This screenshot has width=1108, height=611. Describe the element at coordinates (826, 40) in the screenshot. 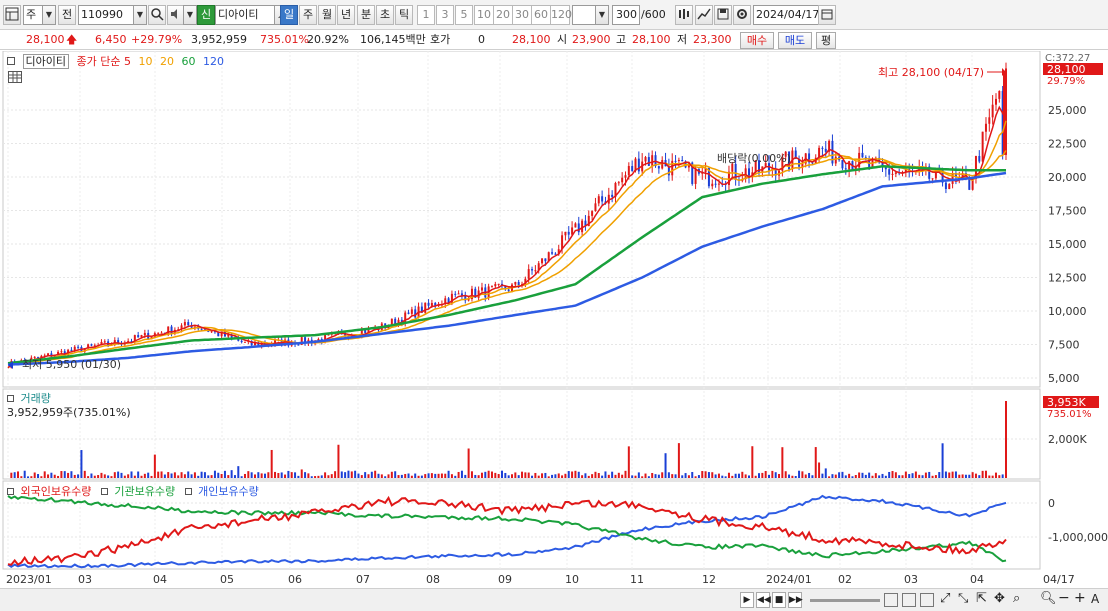

I see `eval-button: 평` at that location.